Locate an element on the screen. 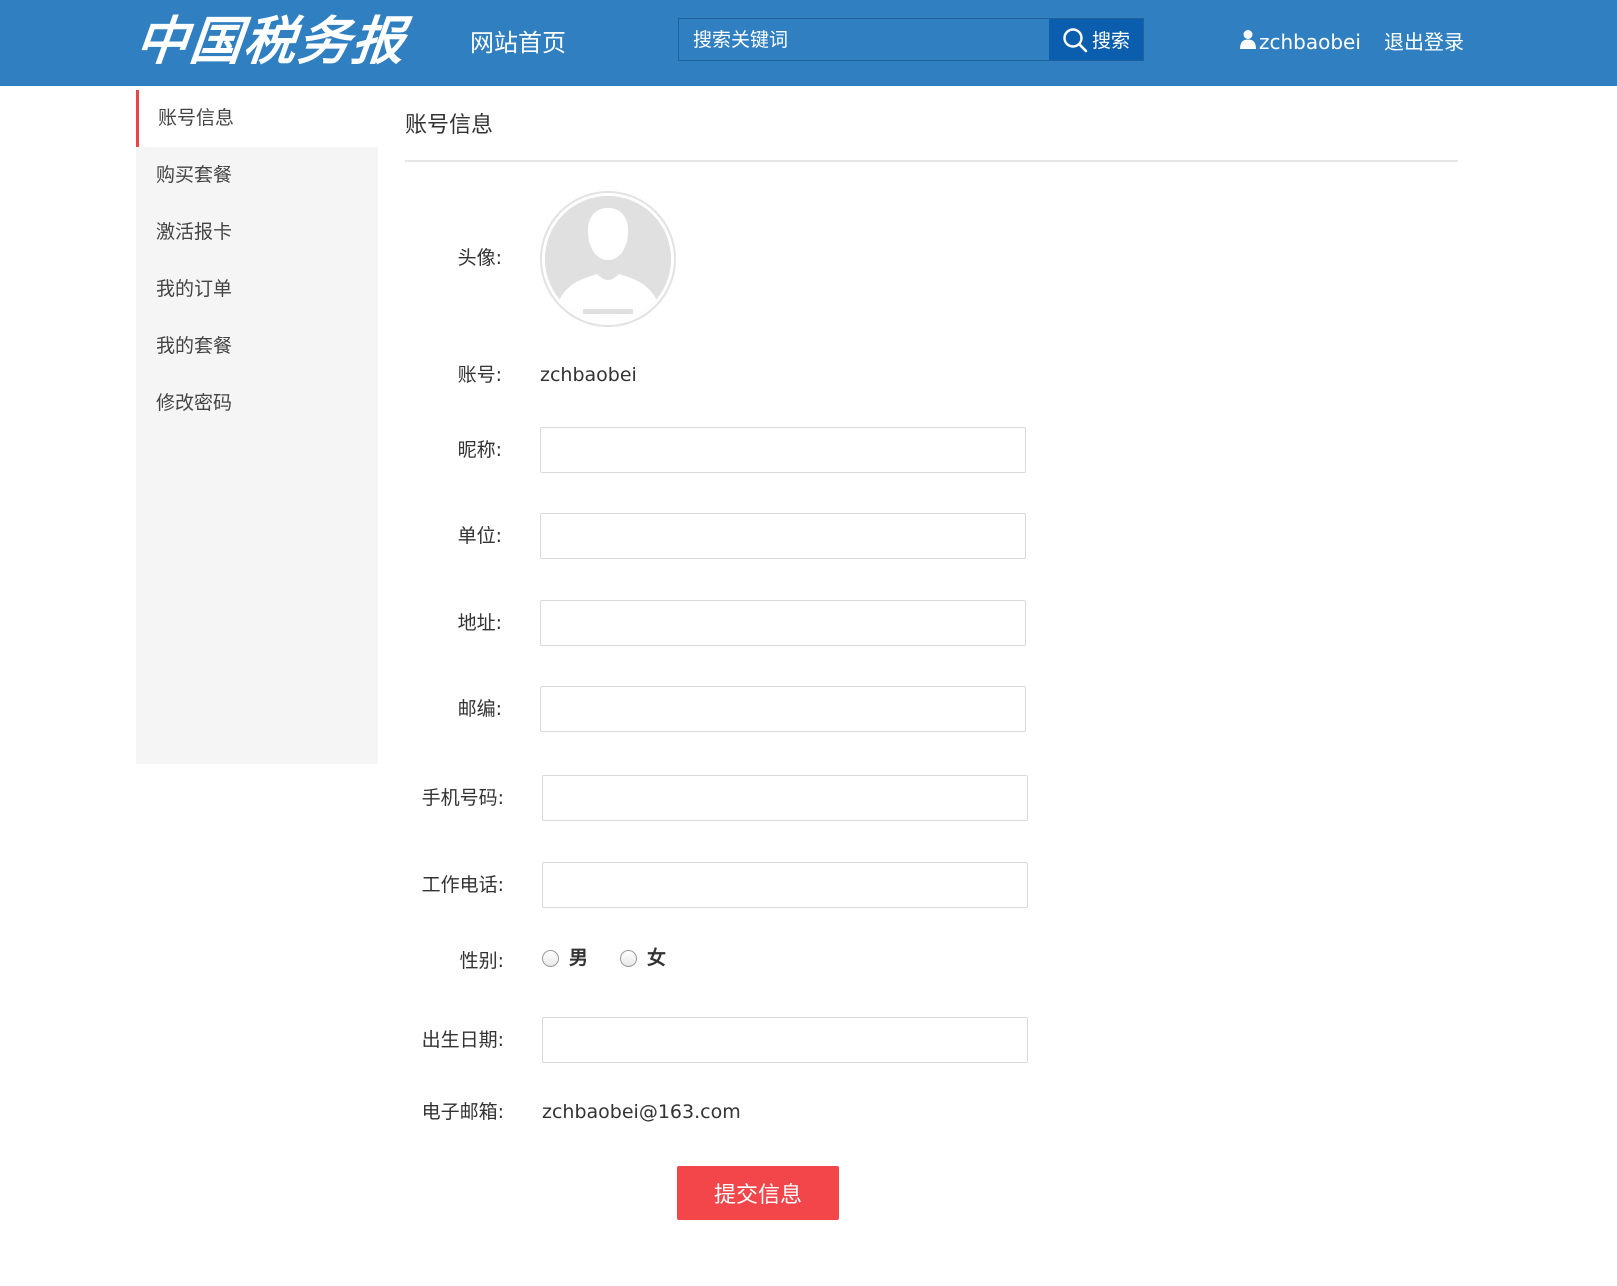 The width and height of the screenshot is (1617, 1286). user-icon is located at coordinates (1248, 42).